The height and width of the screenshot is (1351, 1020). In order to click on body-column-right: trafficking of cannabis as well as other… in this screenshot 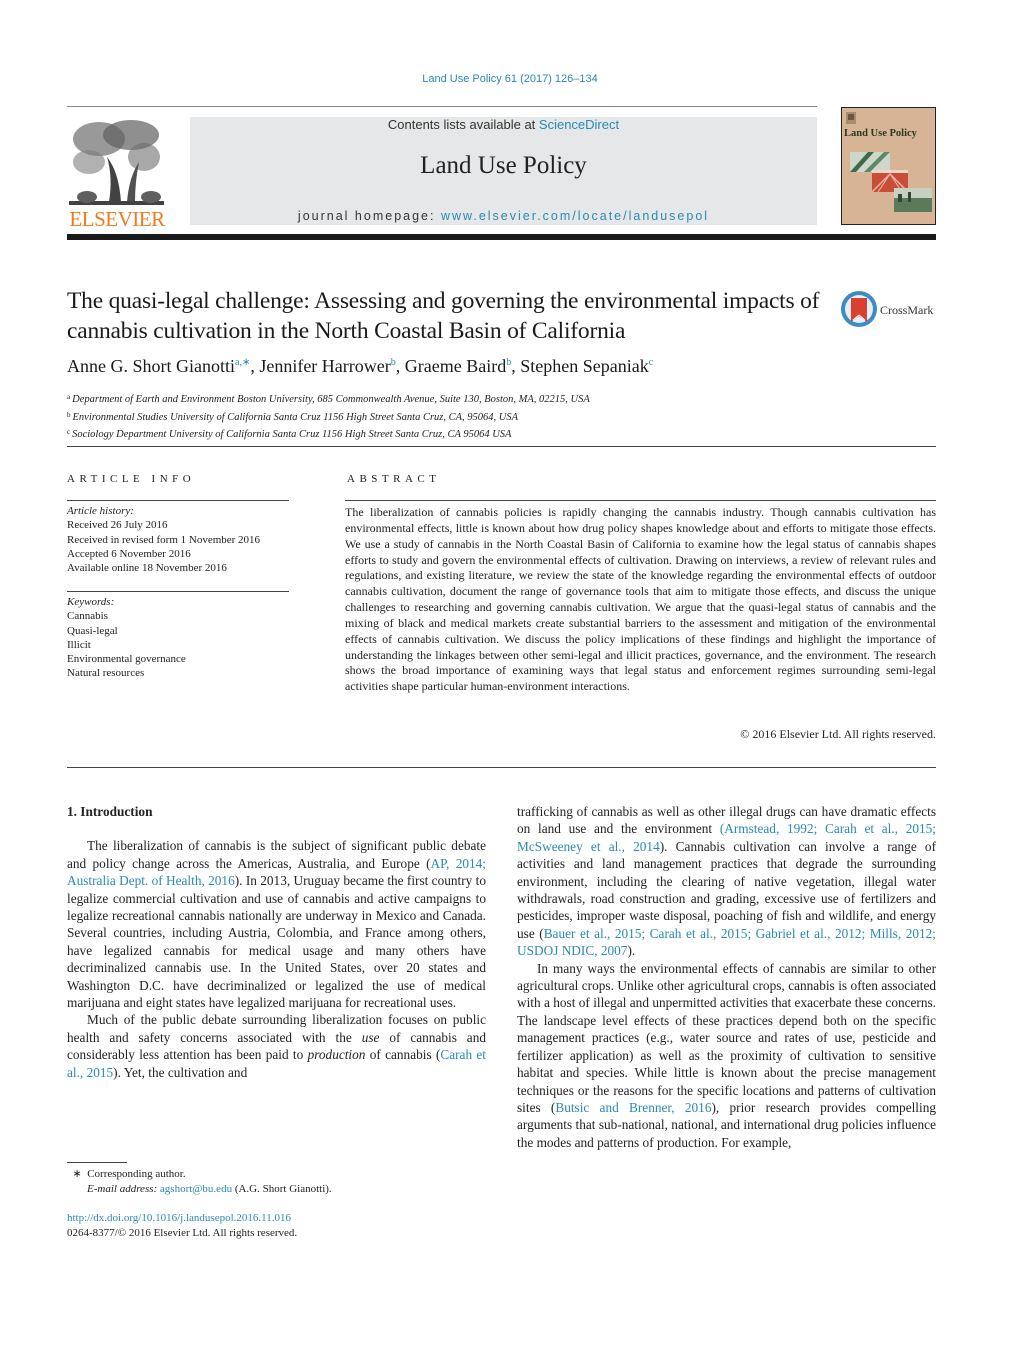, I will do `click(726, 977)`.